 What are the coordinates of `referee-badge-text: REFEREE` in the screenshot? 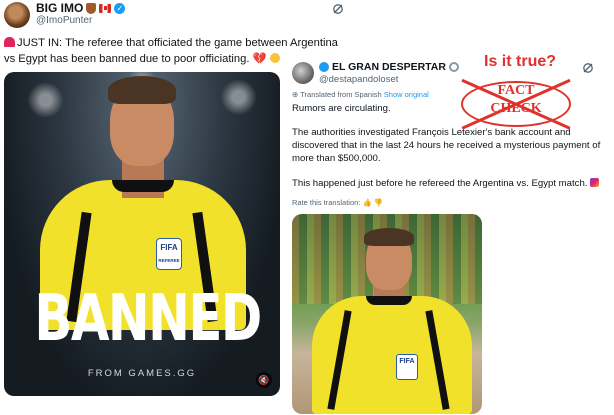 It's located at (169, 260).